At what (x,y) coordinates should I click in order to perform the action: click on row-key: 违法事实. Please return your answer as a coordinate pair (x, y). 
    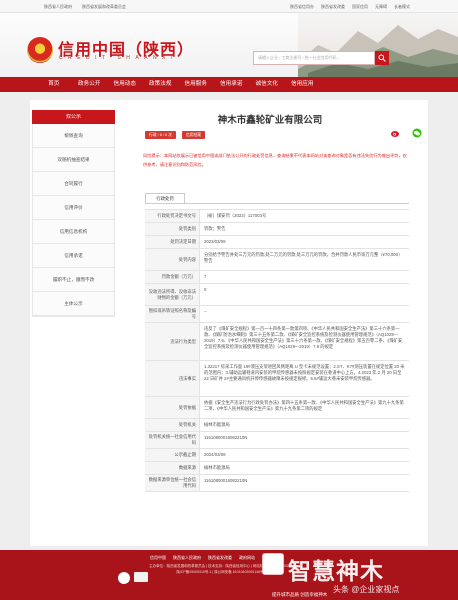
    Looking at the image, I should click on (172, 378).